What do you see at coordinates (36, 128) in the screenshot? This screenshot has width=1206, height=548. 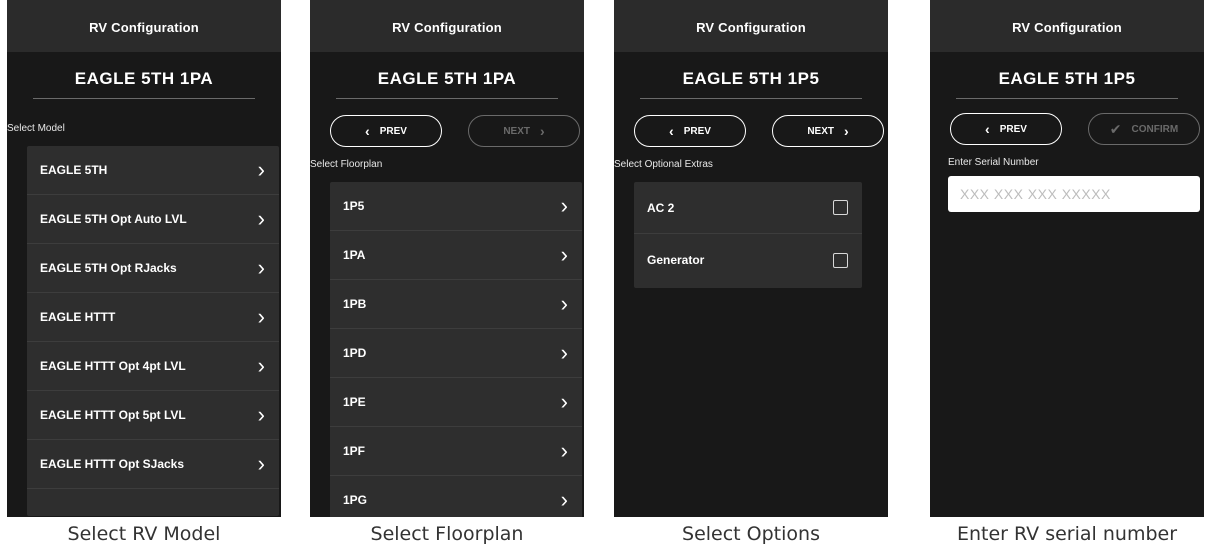 I see `section-label: Select Model` at bounding box center [36, 128].